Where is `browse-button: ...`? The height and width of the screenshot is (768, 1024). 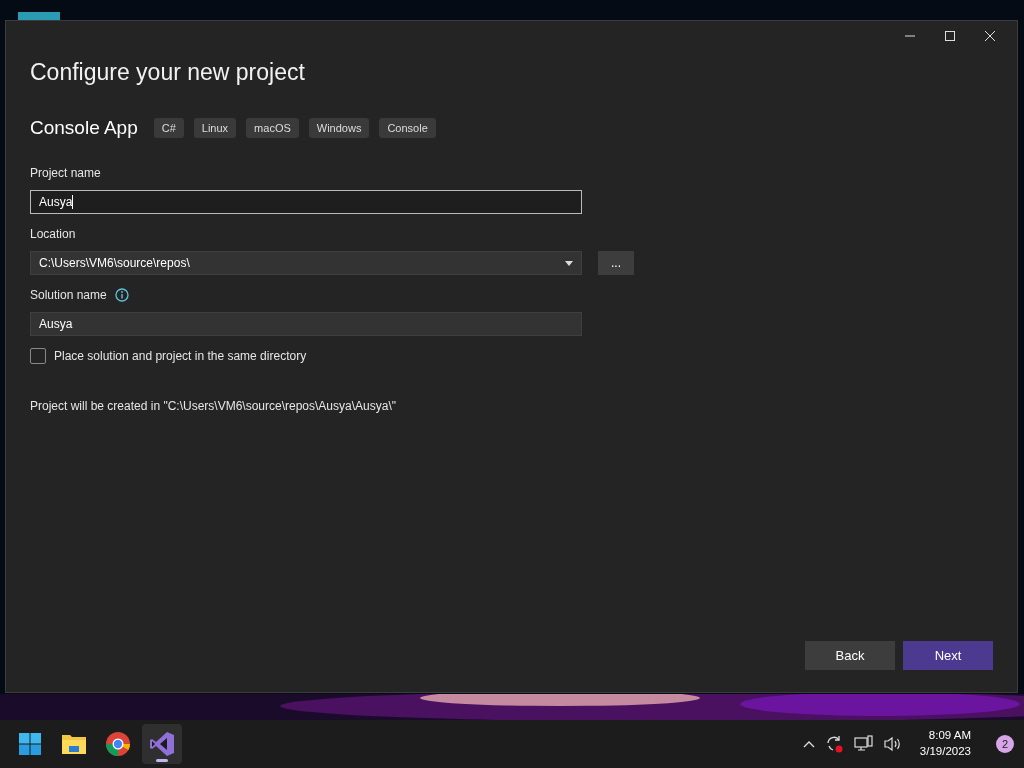 browse-button: ... is located at coordinates (616, 263).